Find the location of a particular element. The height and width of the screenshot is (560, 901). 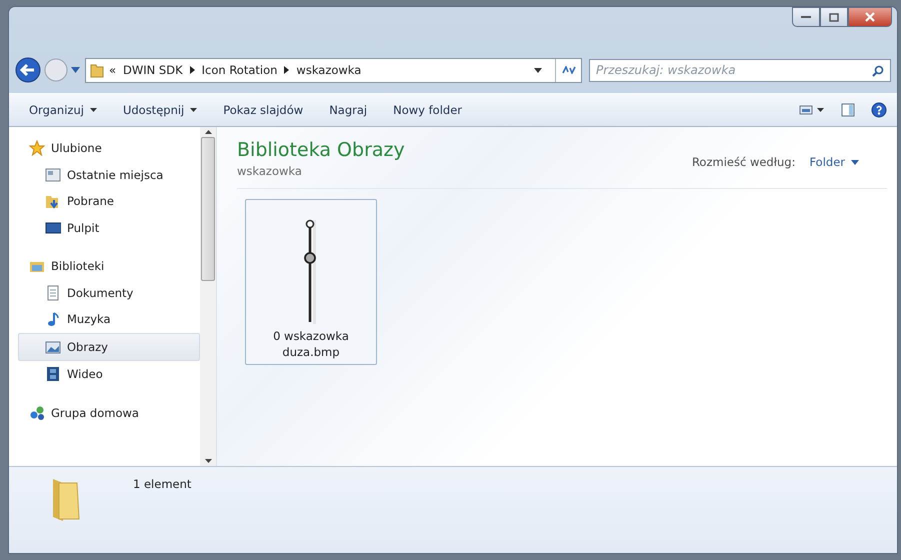

library-title: Biblioteka Obrazy is located at coordinates (321, 150).